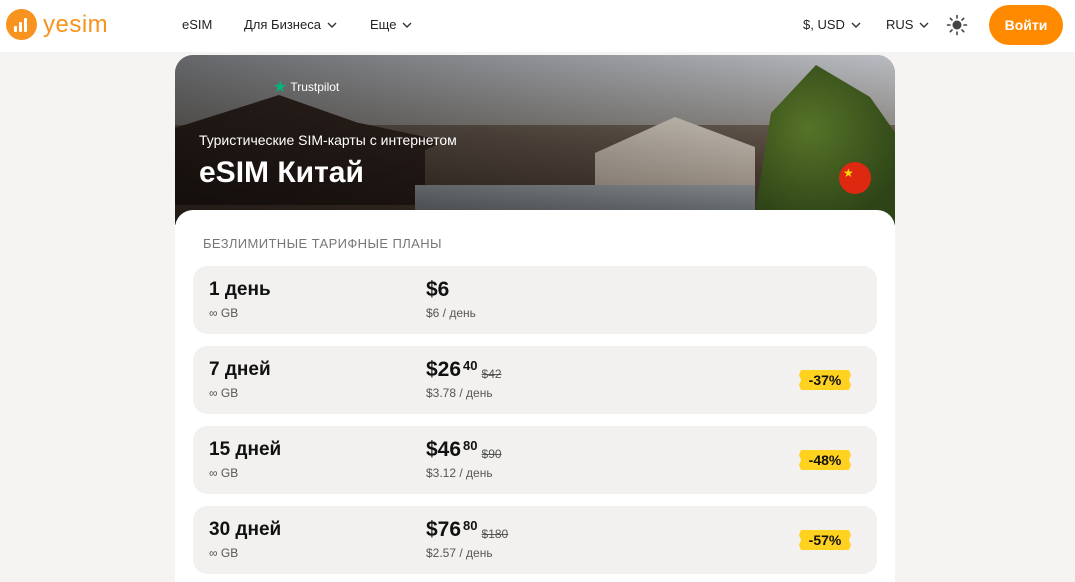  Describe the element at coordinates (451, 313) in the screenshot. I see `price-per-day: $6 / день` at that location.